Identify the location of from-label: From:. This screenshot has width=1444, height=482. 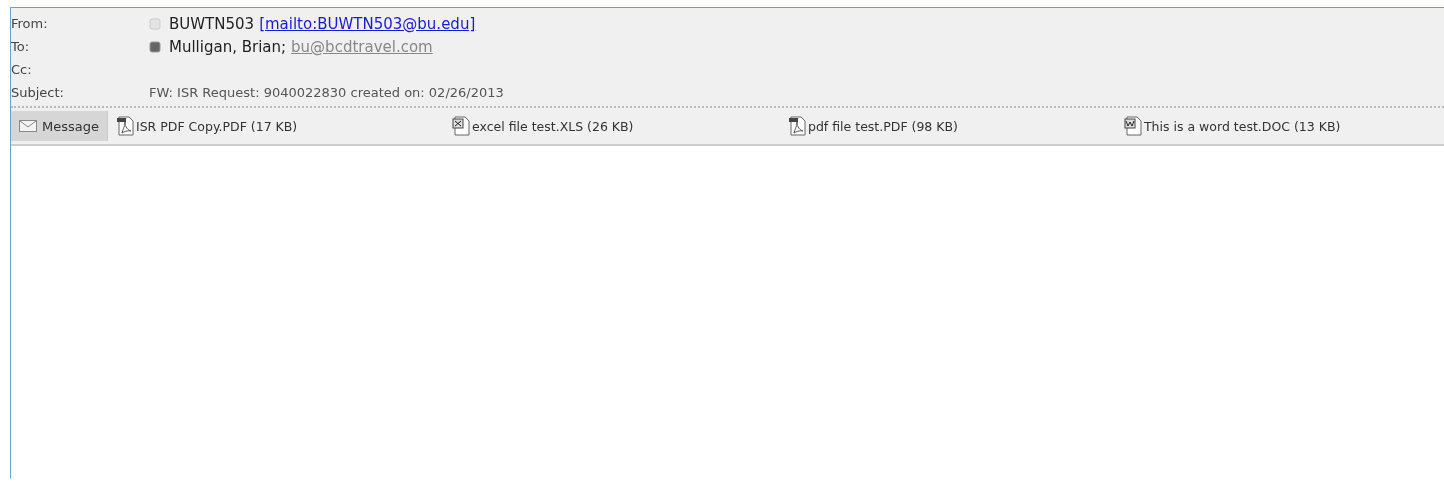
(30, 23).